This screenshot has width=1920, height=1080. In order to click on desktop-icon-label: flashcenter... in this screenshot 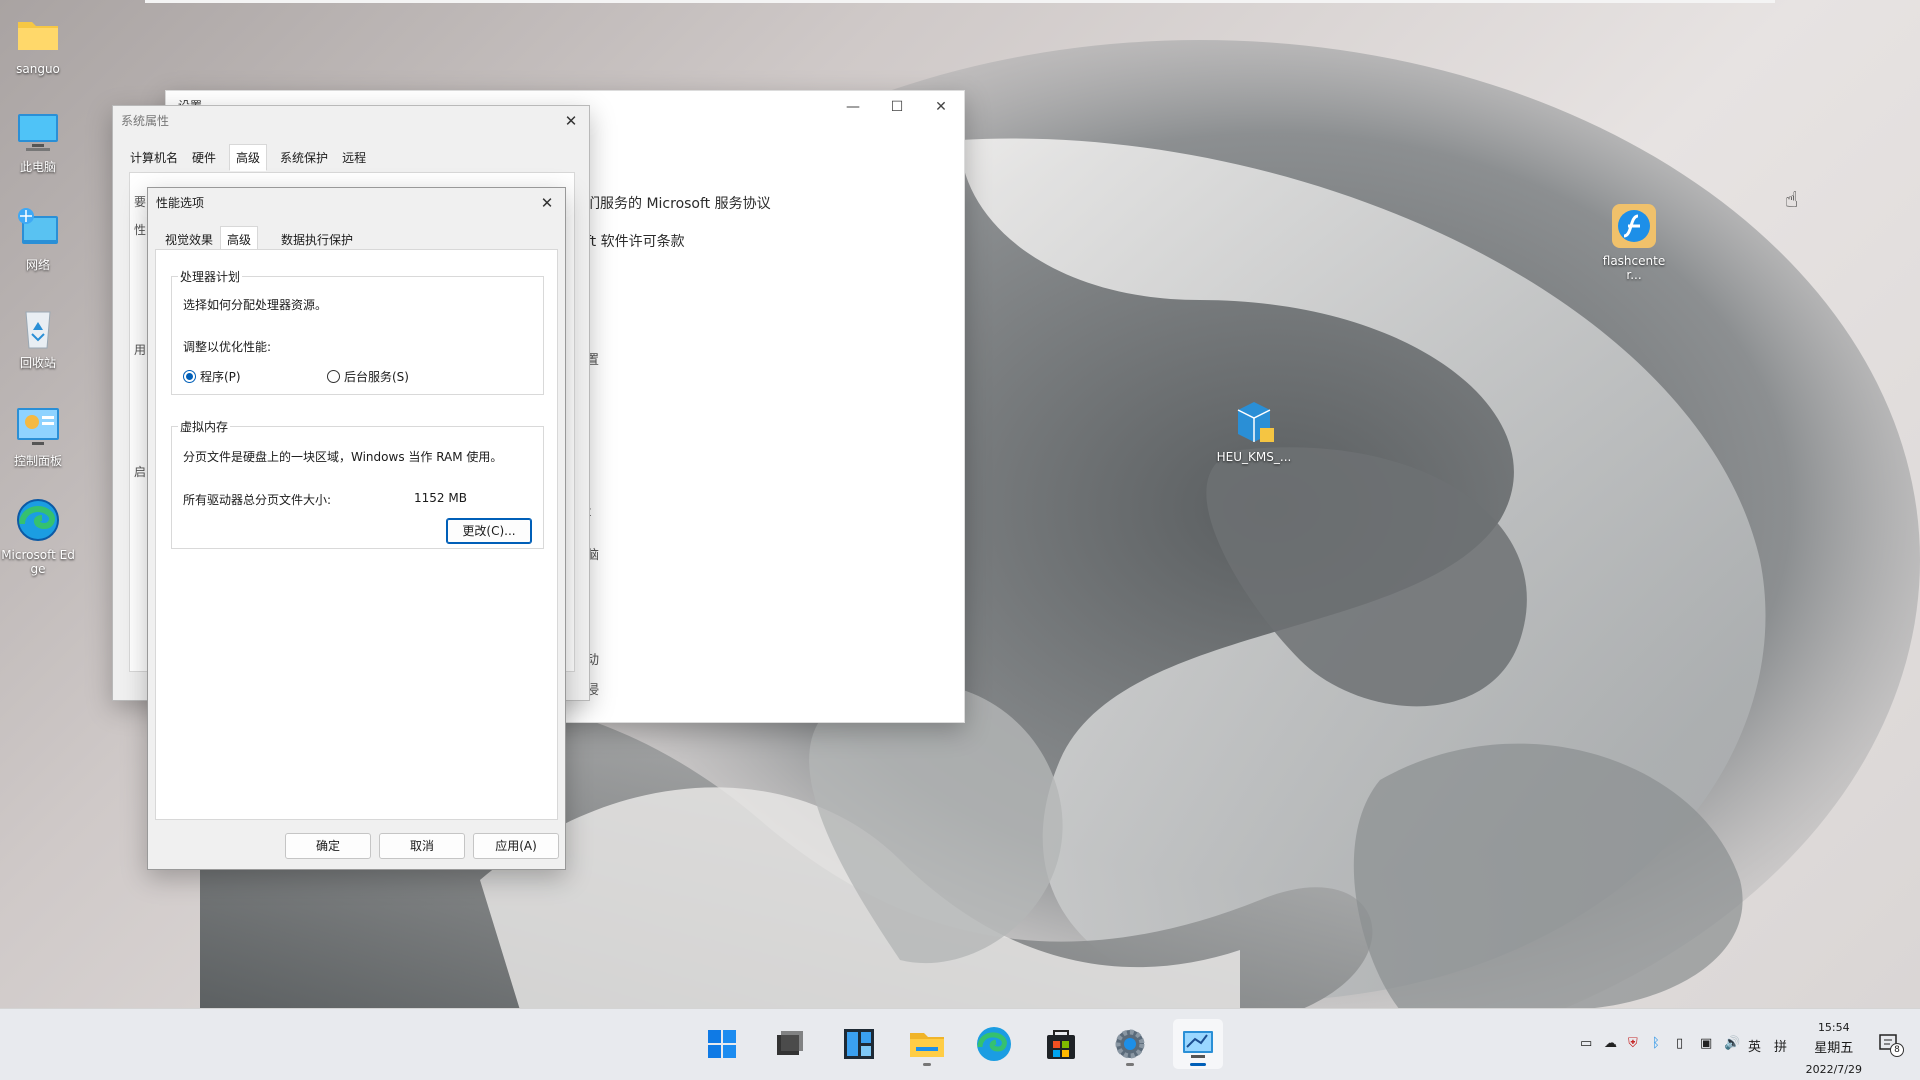, I will do `click(1634, 268)`.